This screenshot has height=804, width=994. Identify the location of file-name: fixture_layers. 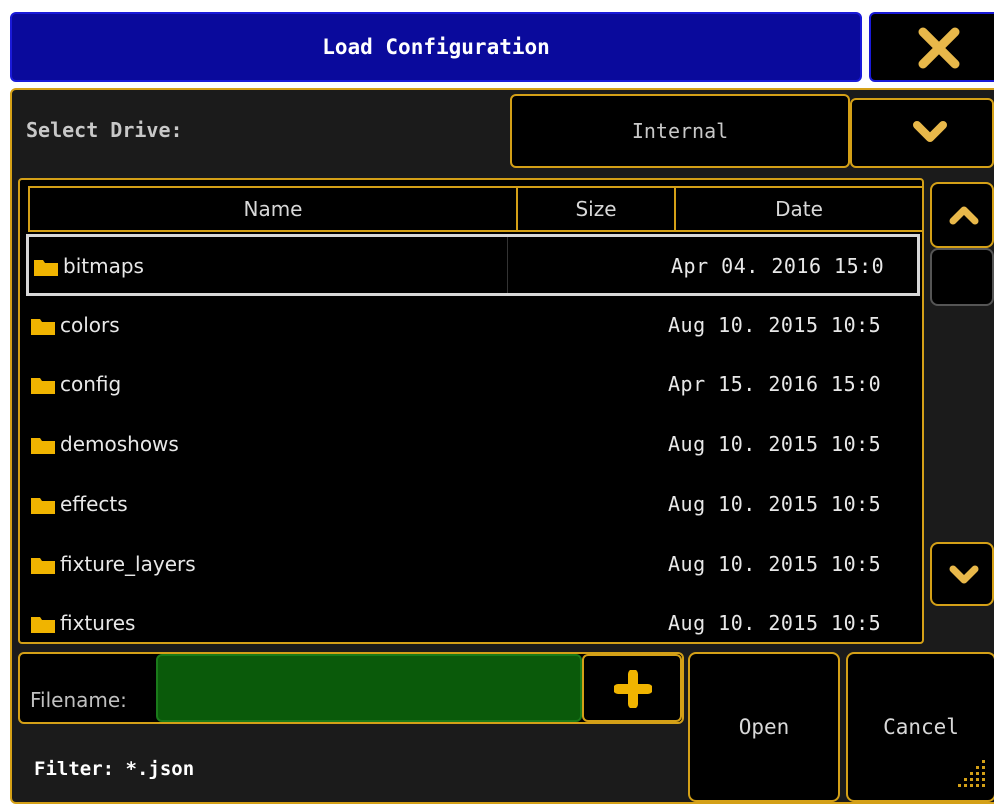
(128, 564).